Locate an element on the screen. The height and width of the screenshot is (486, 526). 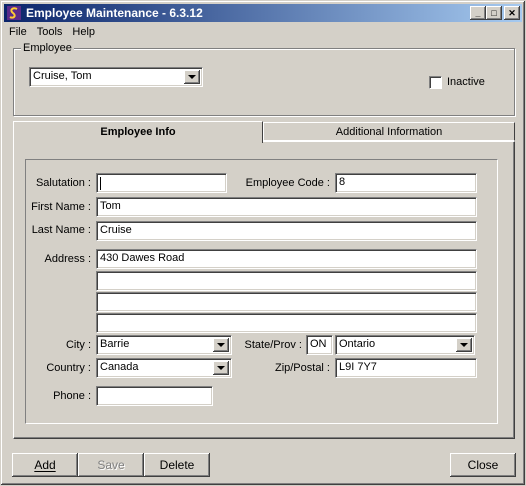
salutation-label: Salutation : is located at coordinates (63, 183).